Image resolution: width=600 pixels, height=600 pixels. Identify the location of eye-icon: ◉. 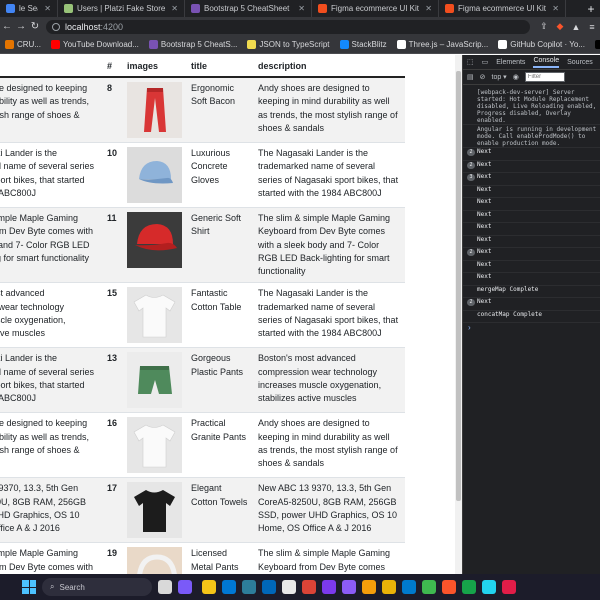
(516, 77).